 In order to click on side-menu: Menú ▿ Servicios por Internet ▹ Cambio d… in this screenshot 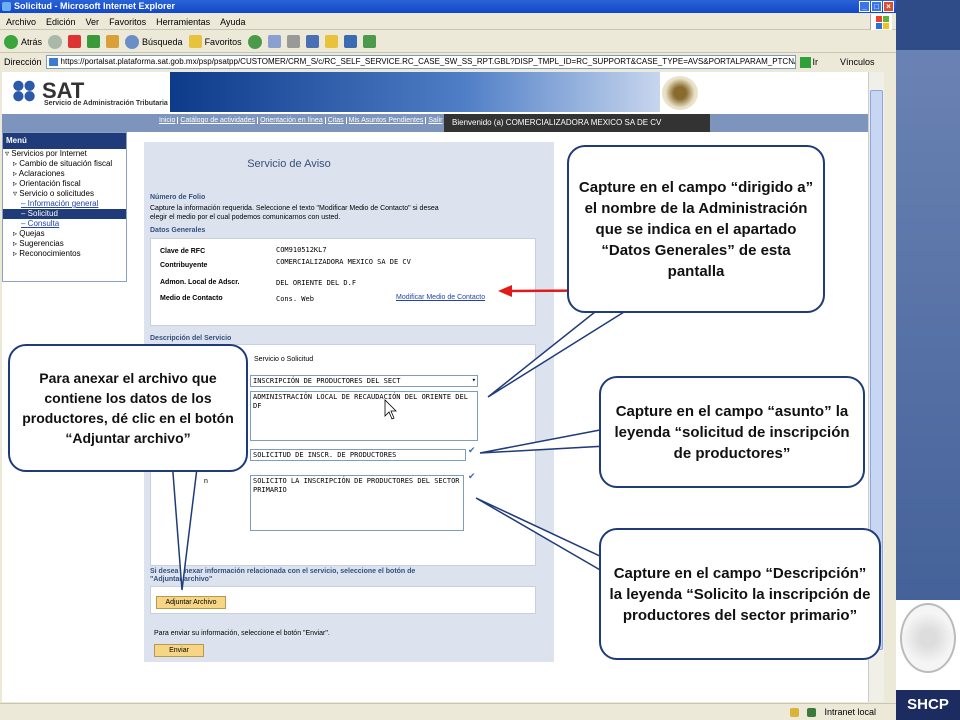, I will do `click(64, 207)`.